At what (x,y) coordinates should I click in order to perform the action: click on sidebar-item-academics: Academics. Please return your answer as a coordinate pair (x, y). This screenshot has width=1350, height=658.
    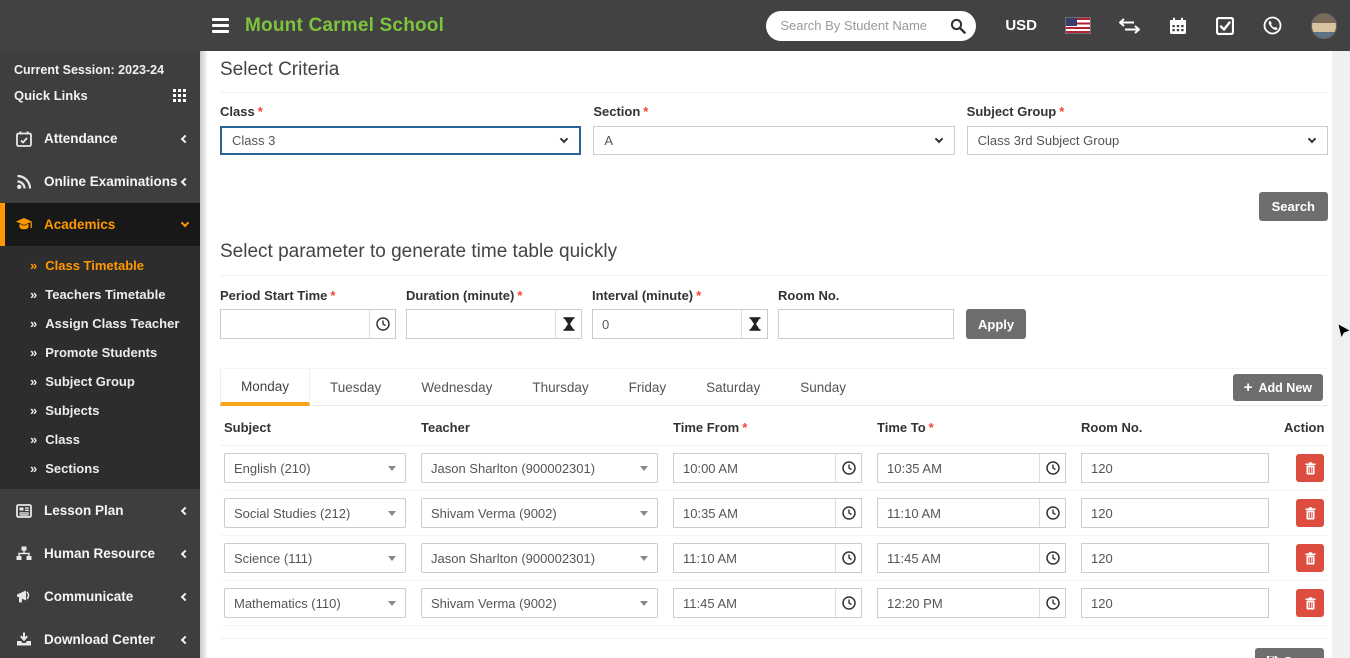
    Looking at the image, I should click on (100, 224).